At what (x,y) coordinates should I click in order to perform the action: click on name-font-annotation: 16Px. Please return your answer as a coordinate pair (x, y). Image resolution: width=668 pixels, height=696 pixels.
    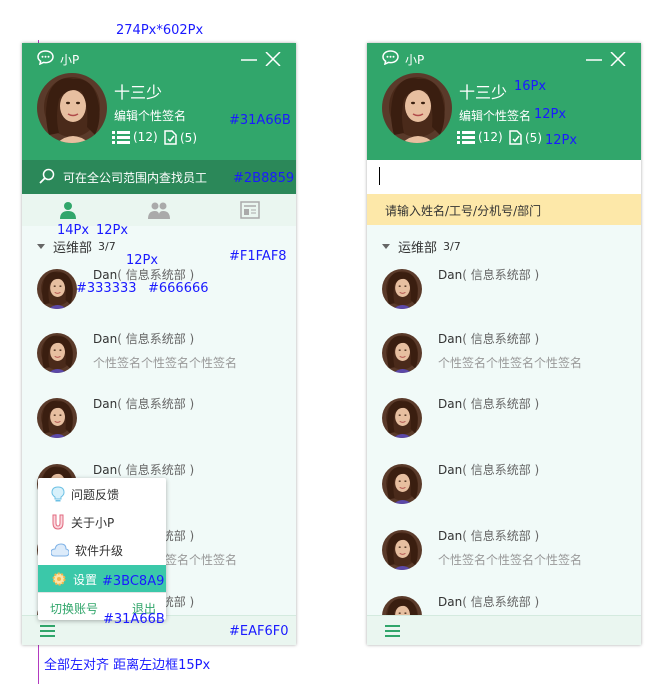
    Looking at the image, I should click on (530, 86).